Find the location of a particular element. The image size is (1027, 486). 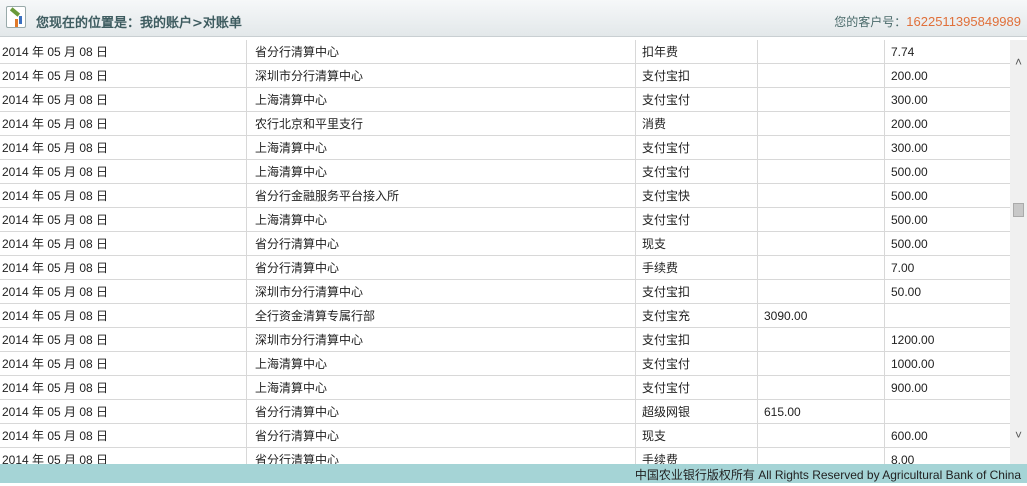

table-row: 2014 年 05 月 08 日深圳市分行清算中心 支付宝扣 200.00 is located at coordinates (505, 76).